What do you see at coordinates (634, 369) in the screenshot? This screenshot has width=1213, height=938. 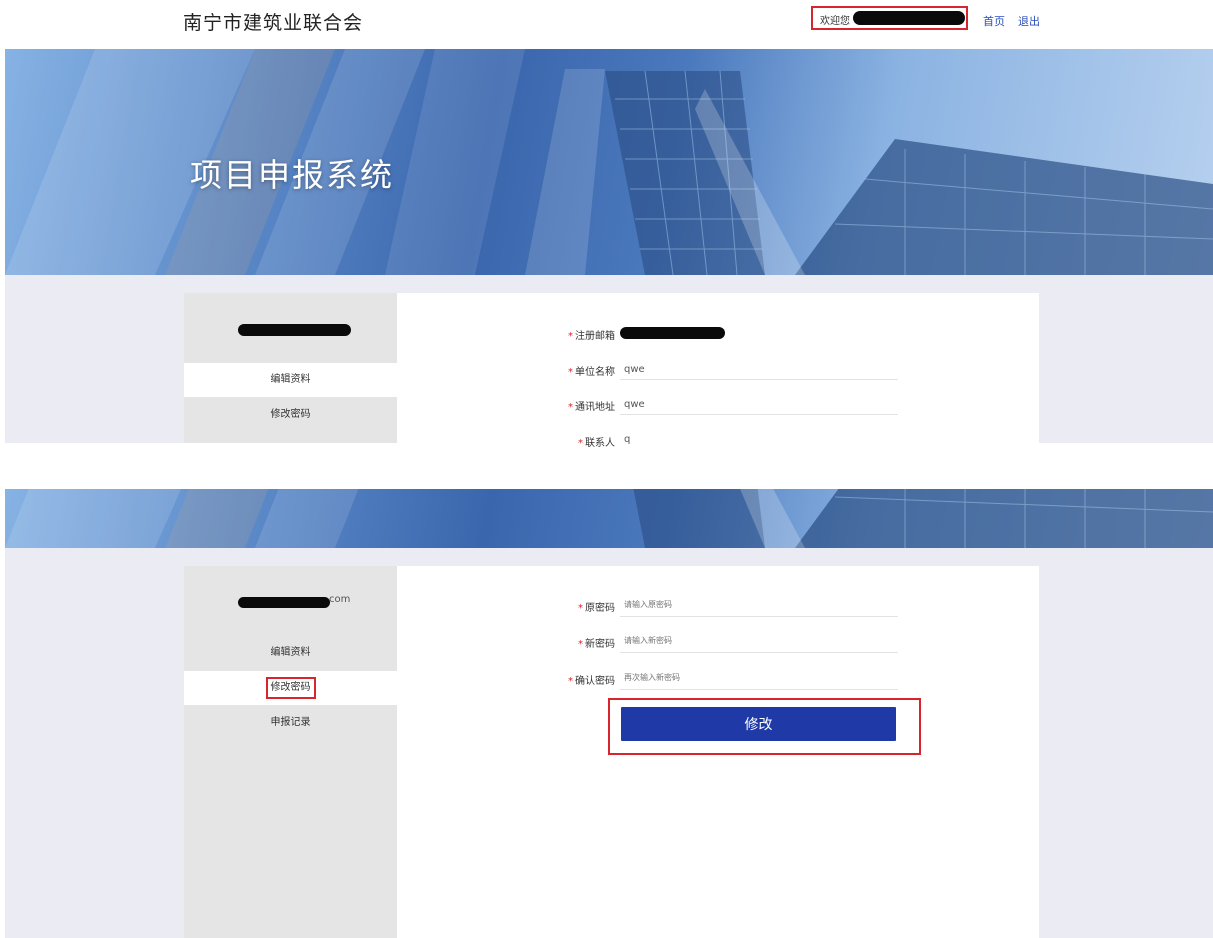 I see `panel1-company-value: qwe` at bounding box center [634, 369].